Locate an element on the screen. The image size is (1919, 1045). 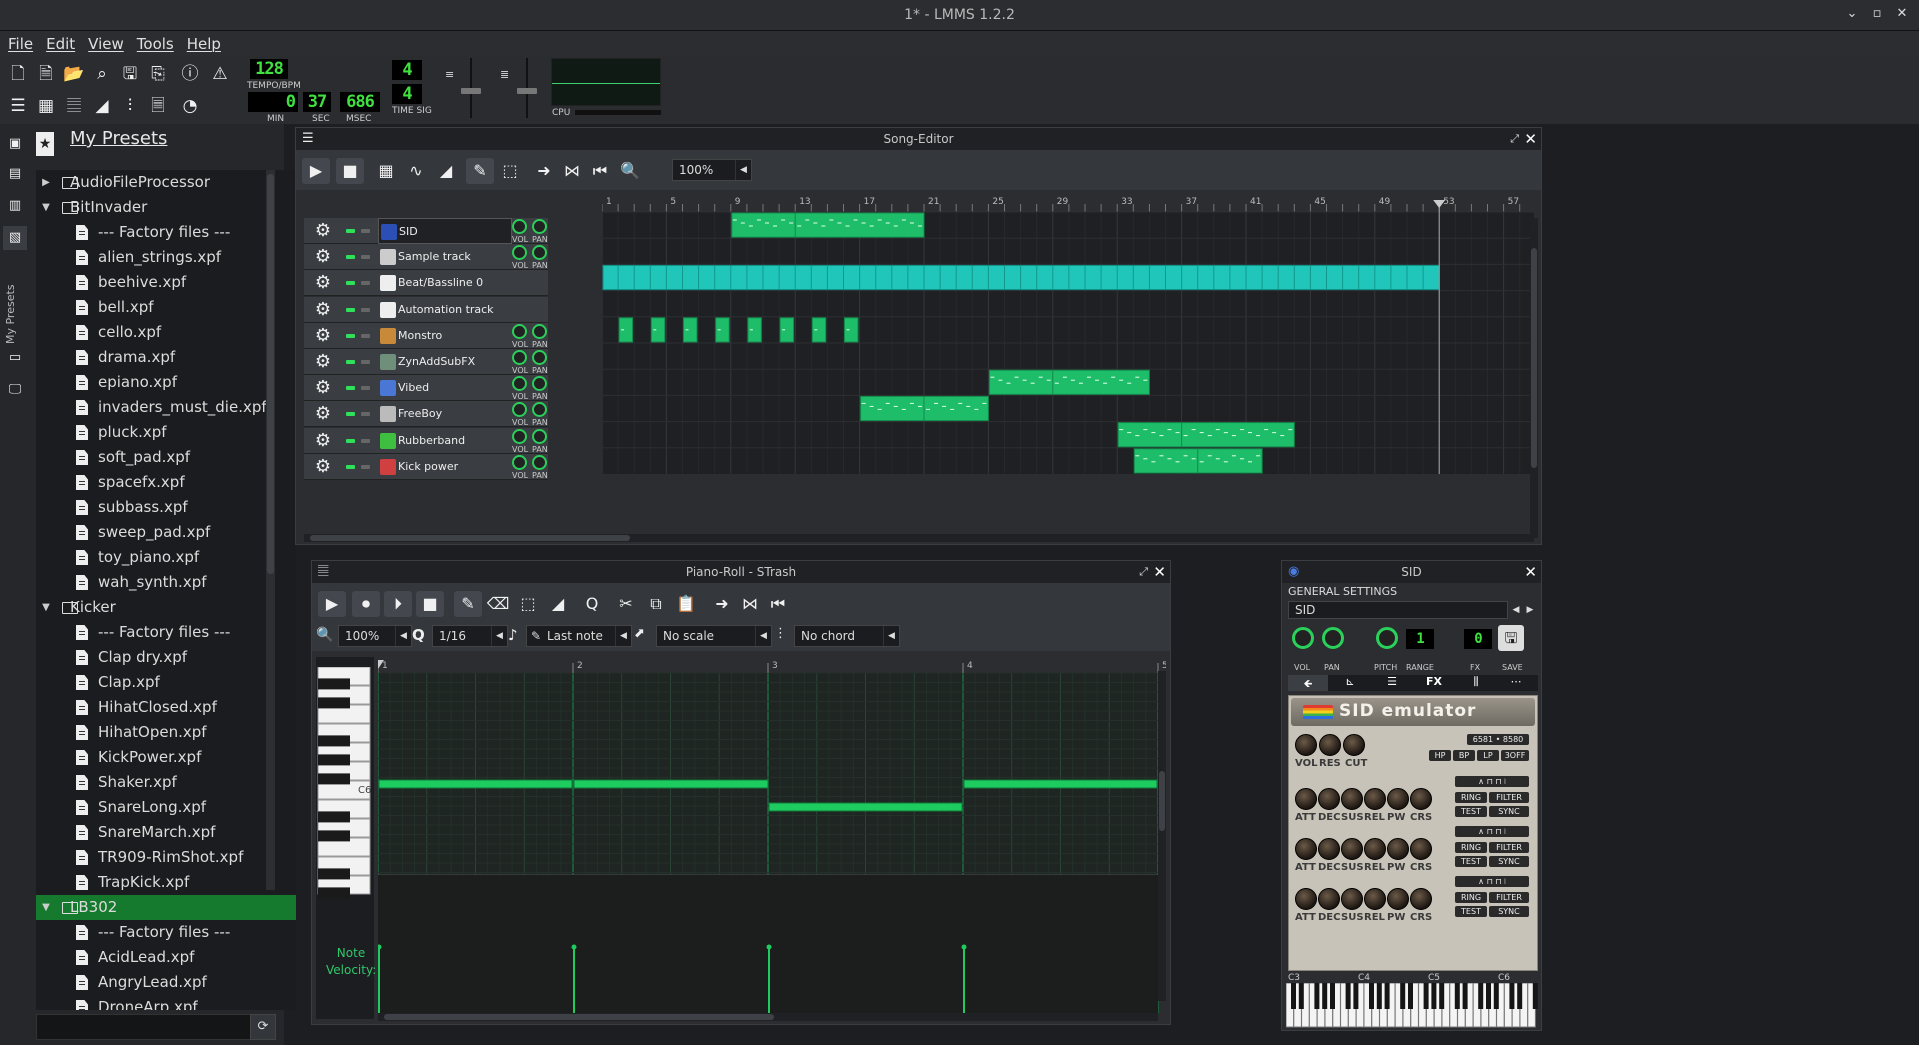
chevron-down-icon: ▼ is located at coordinates (46, 907).